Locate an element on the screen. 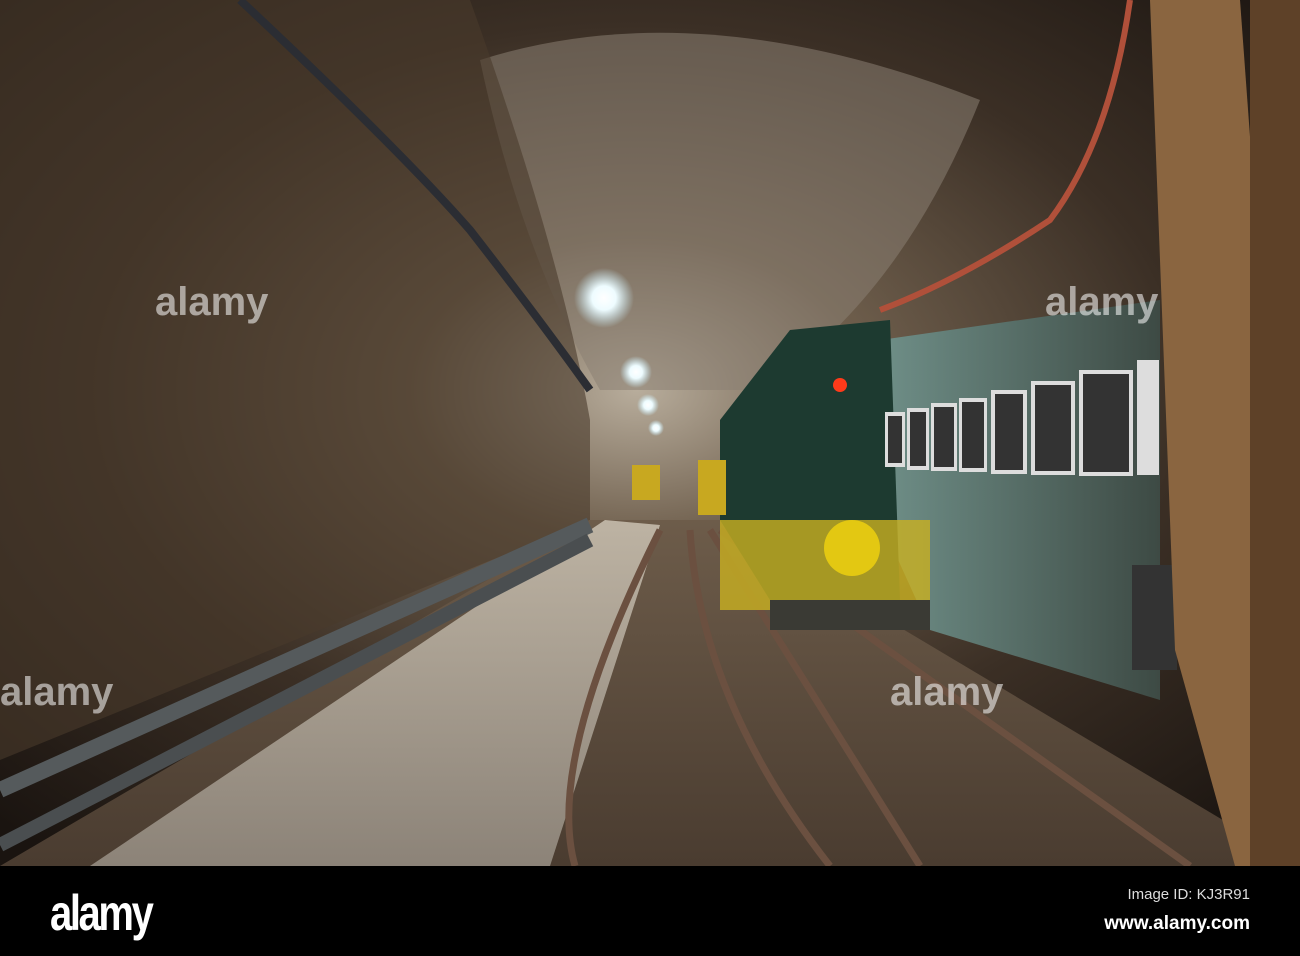 This screenshot has height=956, width=1300. image-id: Image ID: KJ3R91 is located at coordinates (1188, 894).